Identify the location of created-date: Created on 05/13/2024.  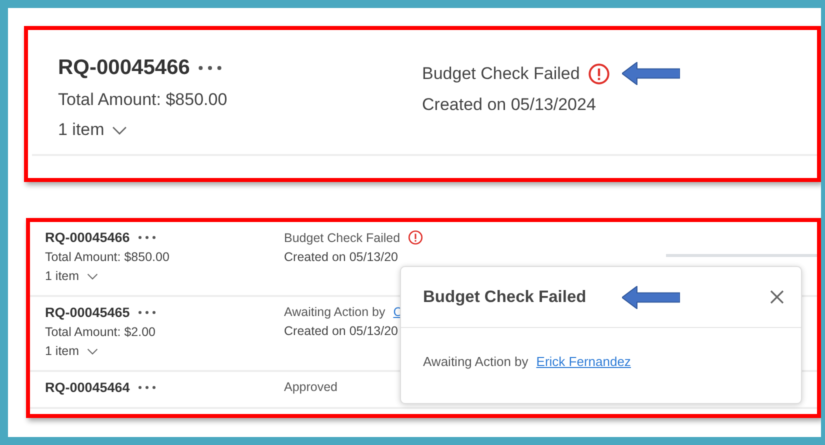
(509, 105).